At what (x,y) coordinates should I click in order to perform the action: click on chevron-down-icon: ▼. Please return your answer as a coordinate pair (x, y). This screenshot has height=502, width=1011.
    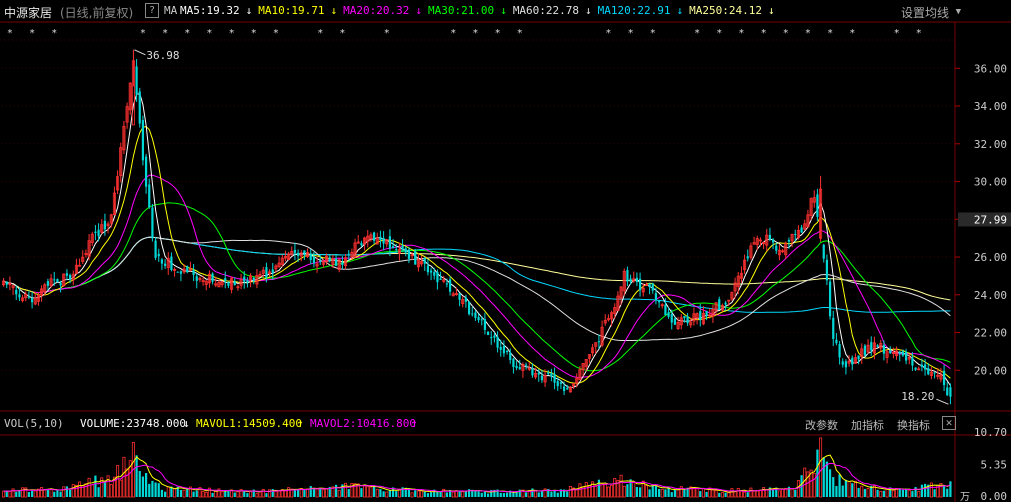
    Looking at the image, I should click on (958, 12).